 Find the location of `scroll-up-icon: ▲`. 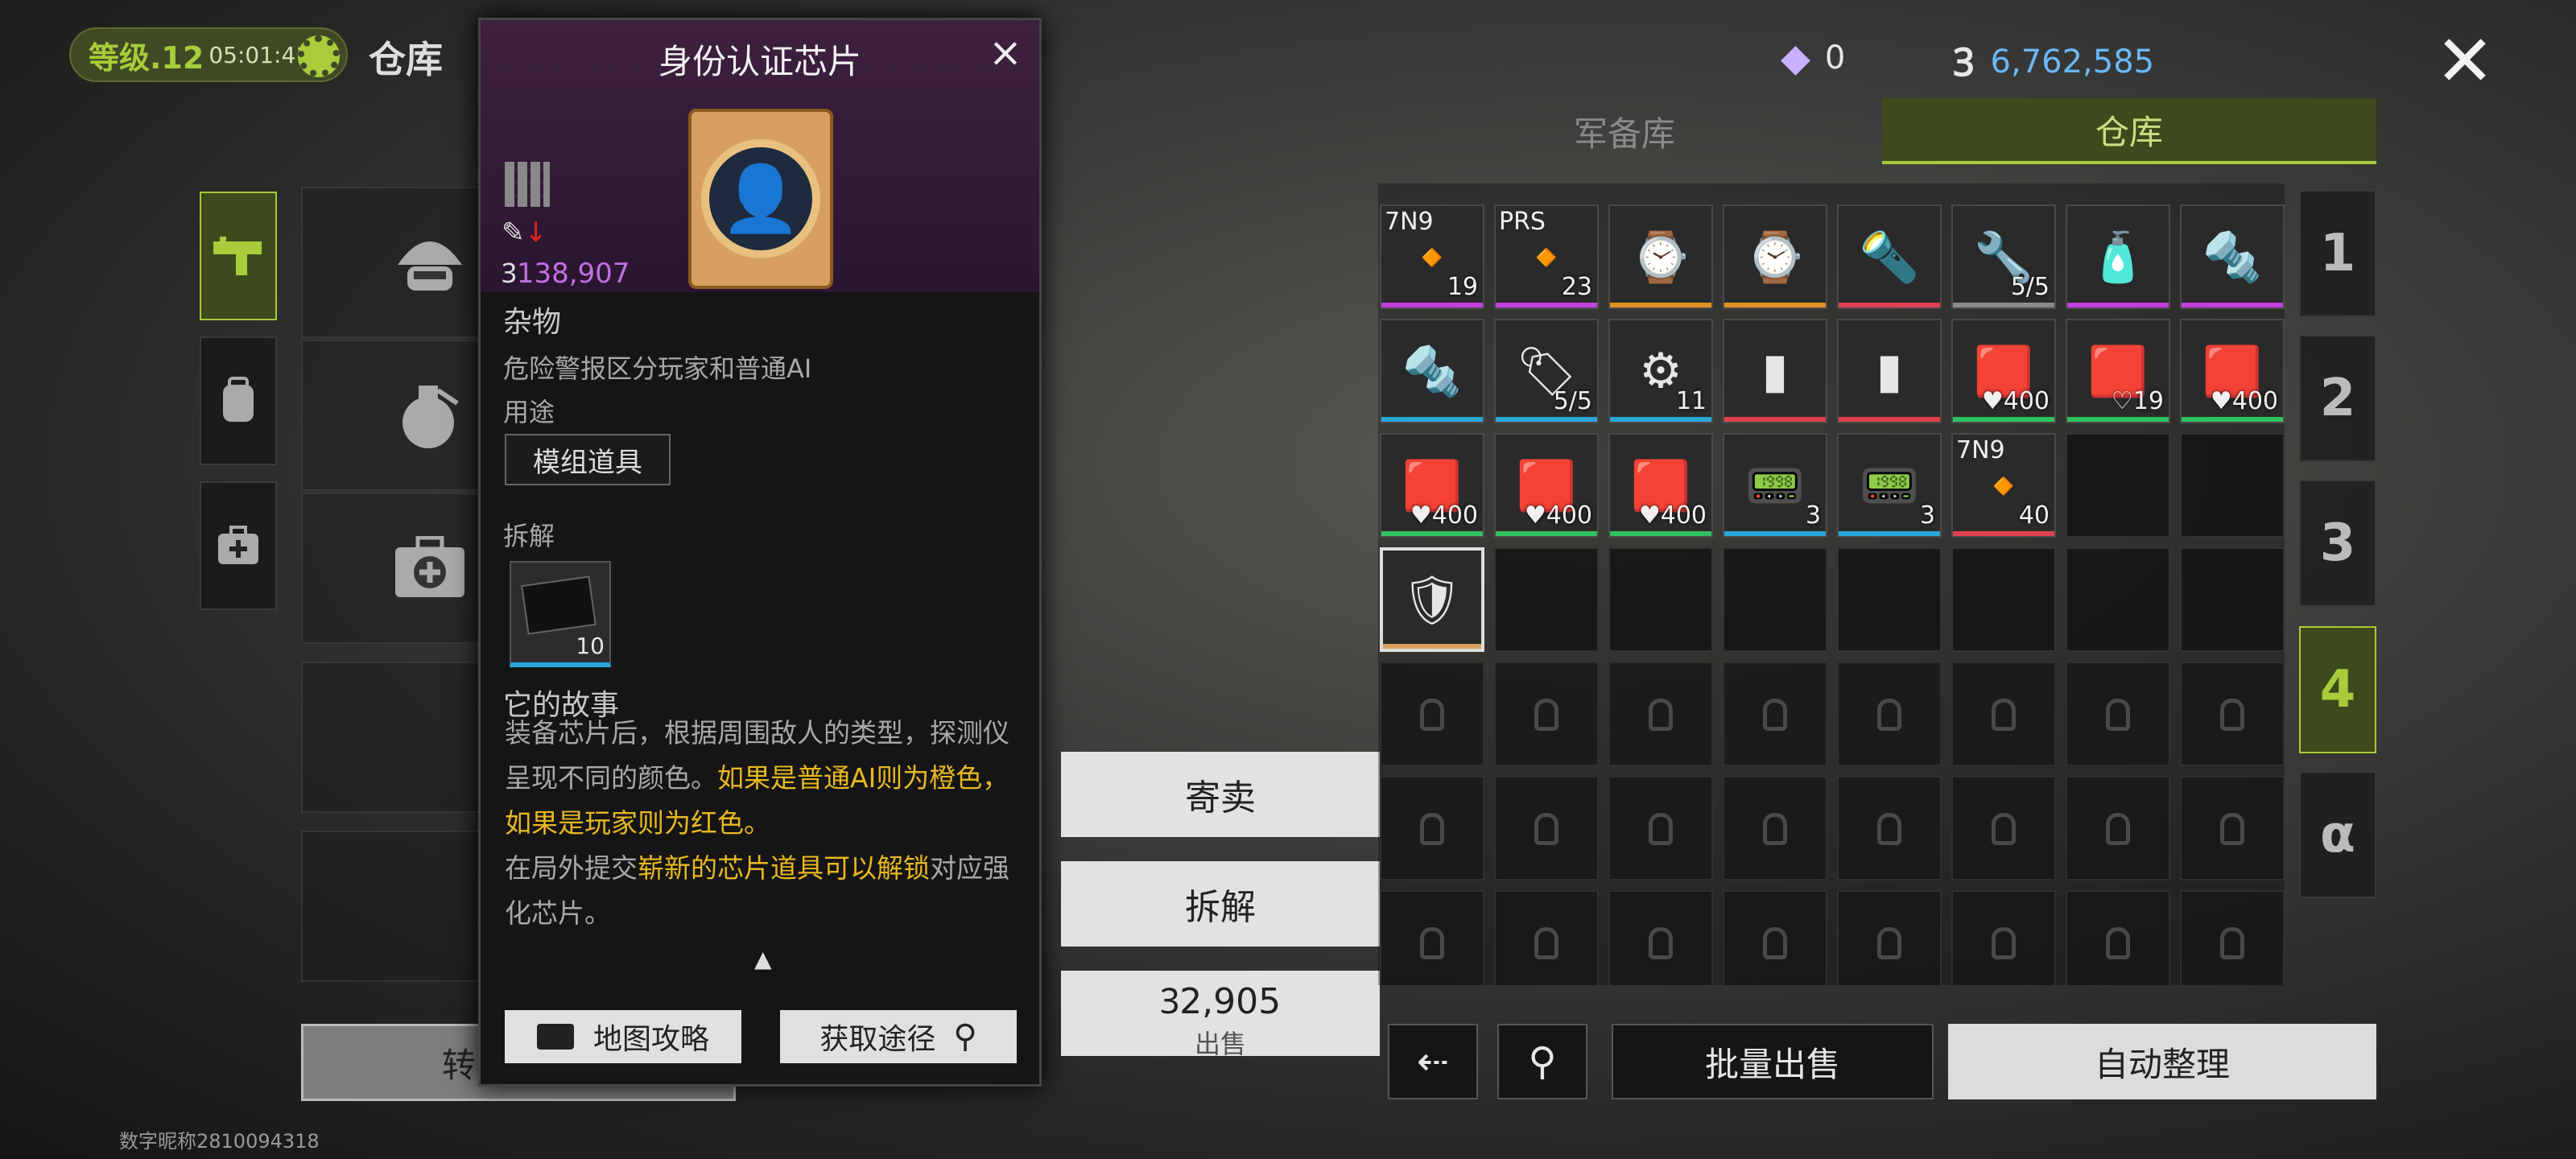

scroll-up-icon: ▲ is located at coordinates (763, 959).